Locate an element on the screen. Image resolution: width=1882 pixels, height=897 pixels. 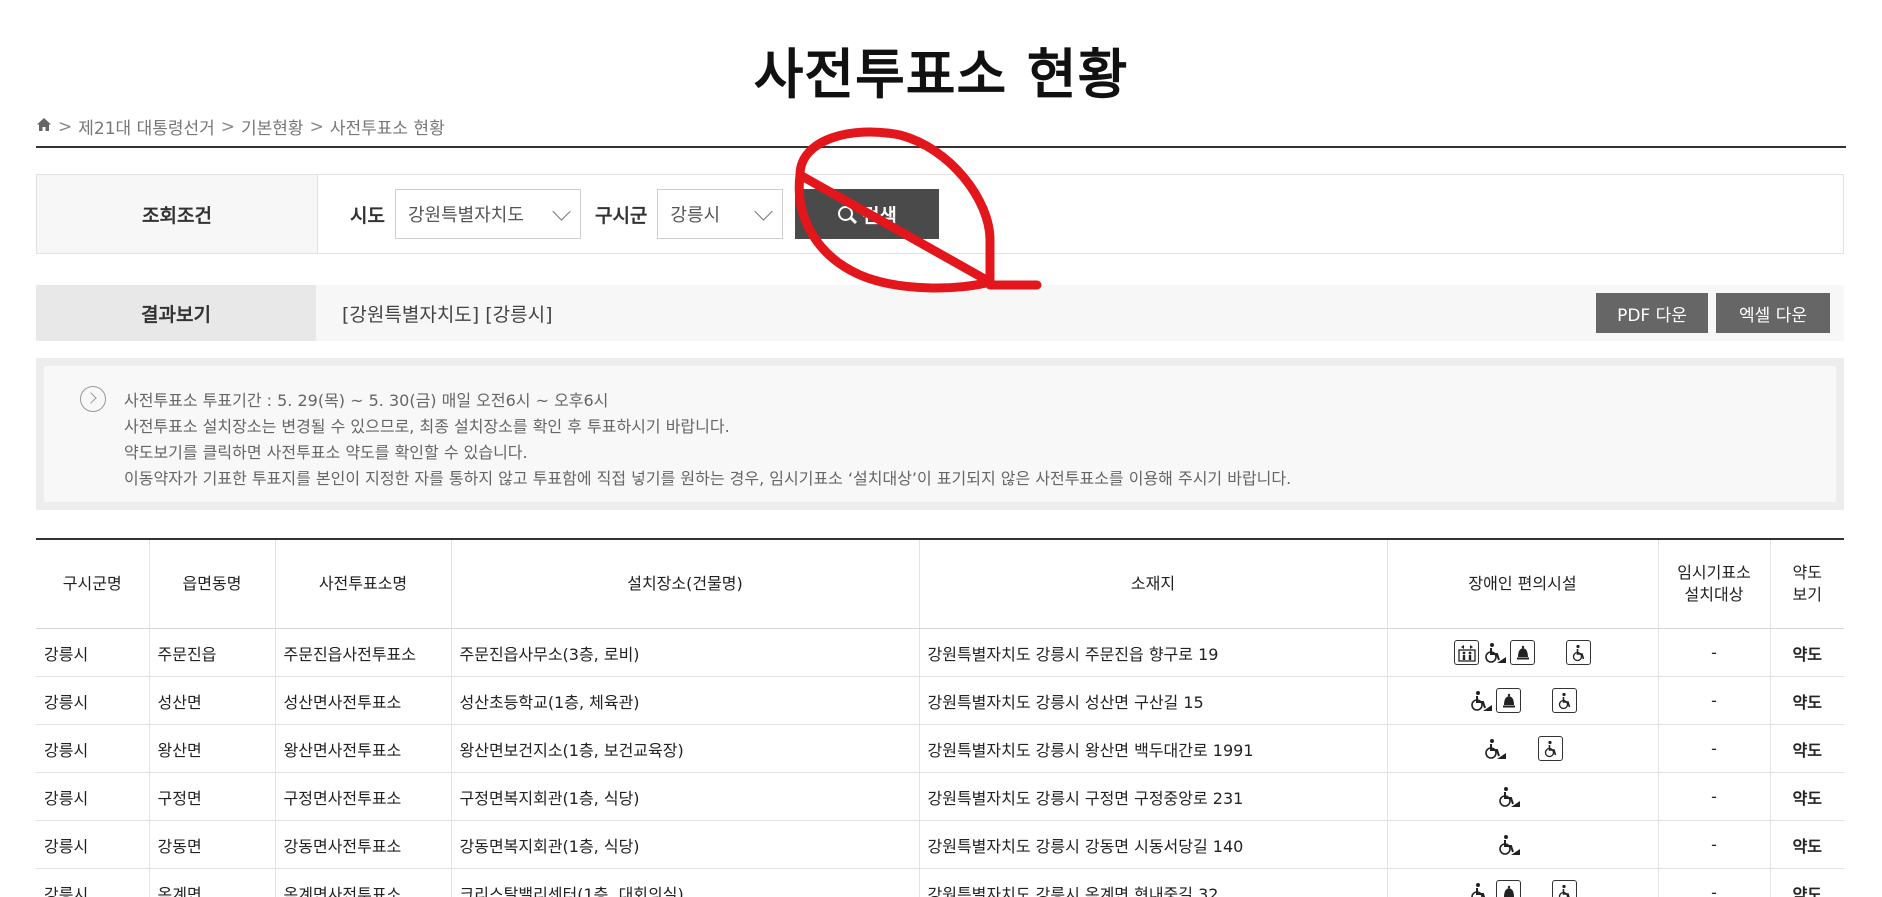
breadcrumb-item-election: 제21대 대통령선거 is located at coordinates (146, 126).